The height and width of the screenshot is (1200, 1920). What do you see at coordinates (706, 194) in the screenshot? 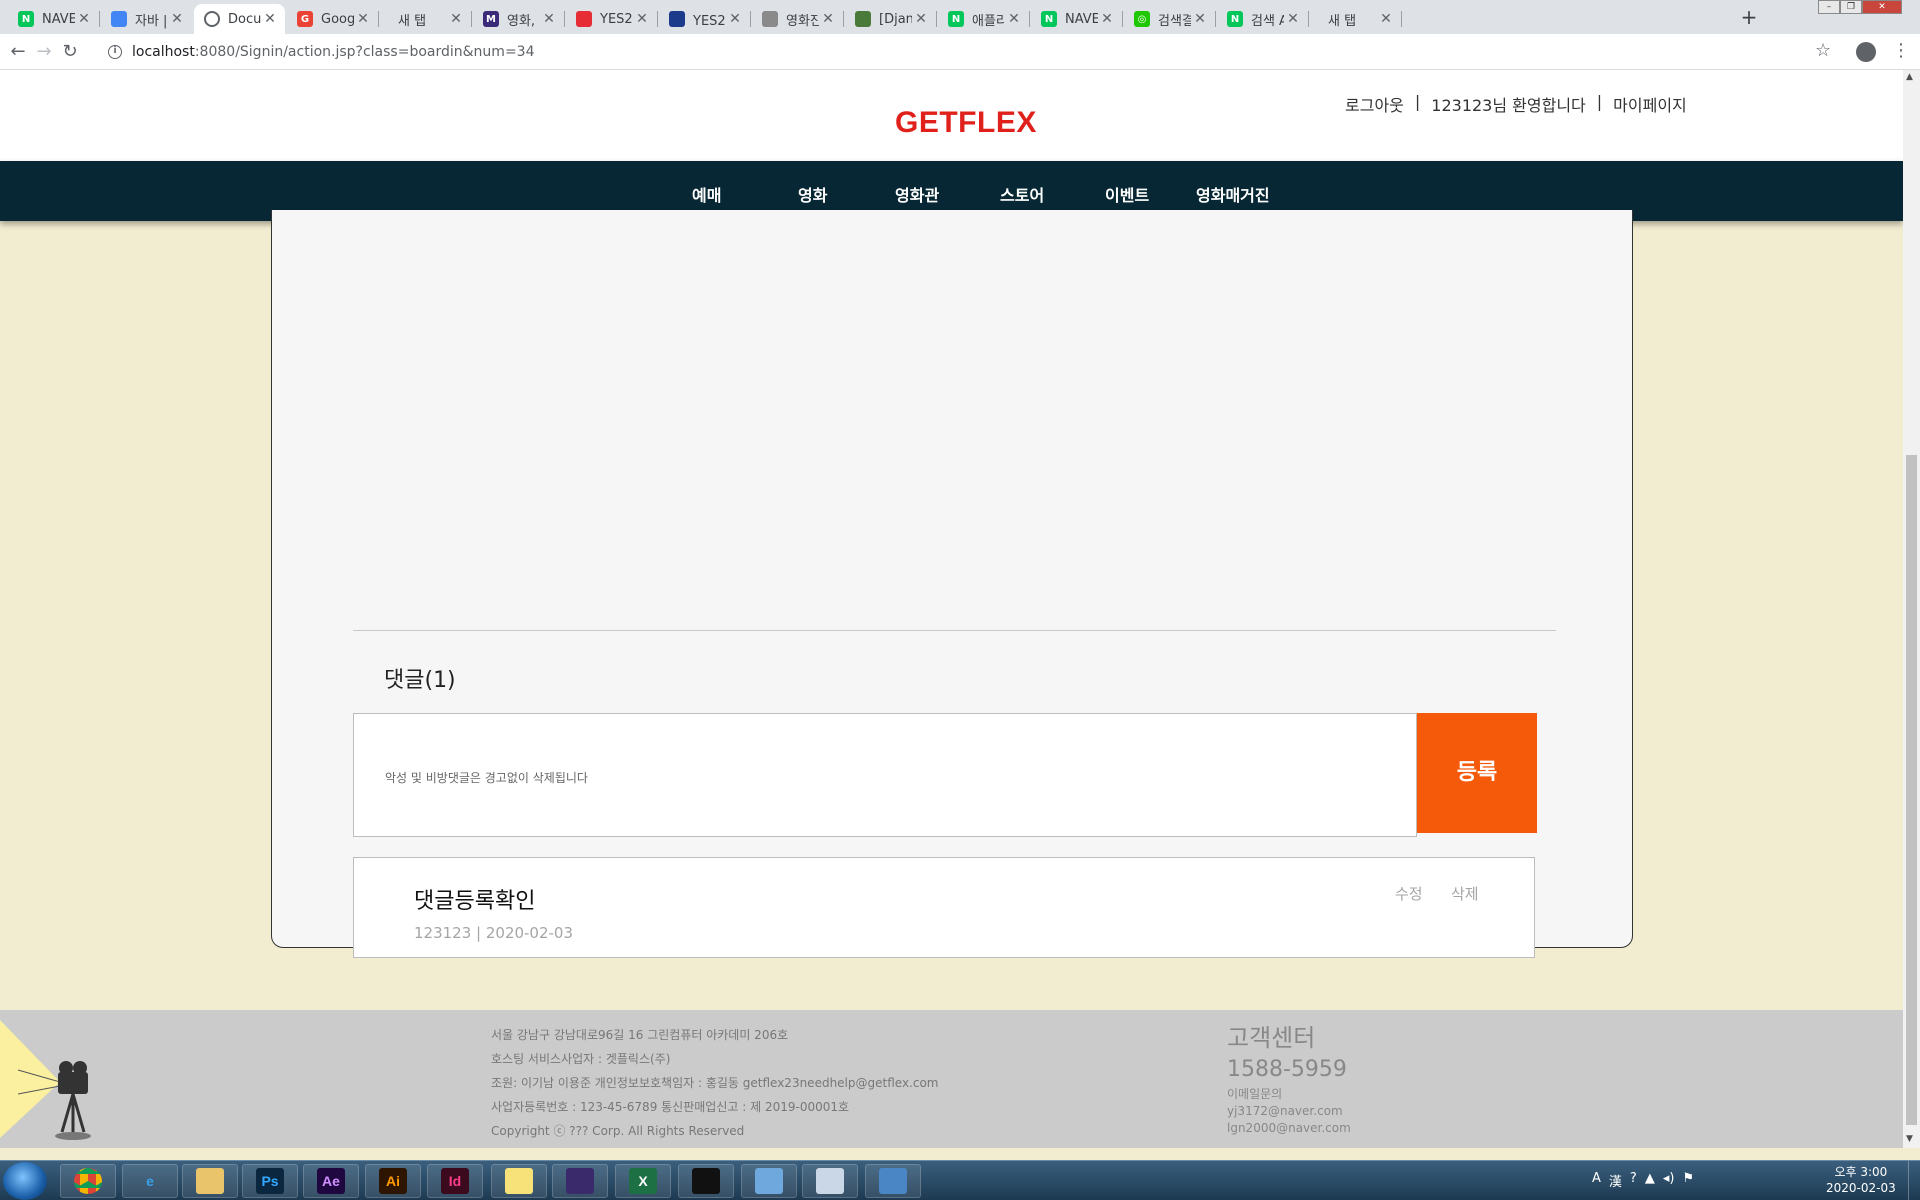
I see `nav-item-reservation: 예매` at bounding box center [706, 194].